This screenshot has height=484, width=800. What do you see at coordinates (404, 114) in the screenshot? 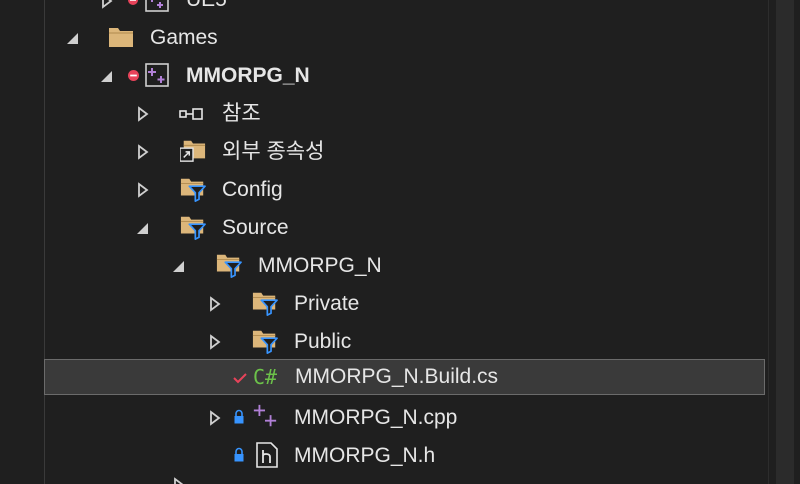
I see `tree-item-references: 참조` at bounding box center [404, 114].